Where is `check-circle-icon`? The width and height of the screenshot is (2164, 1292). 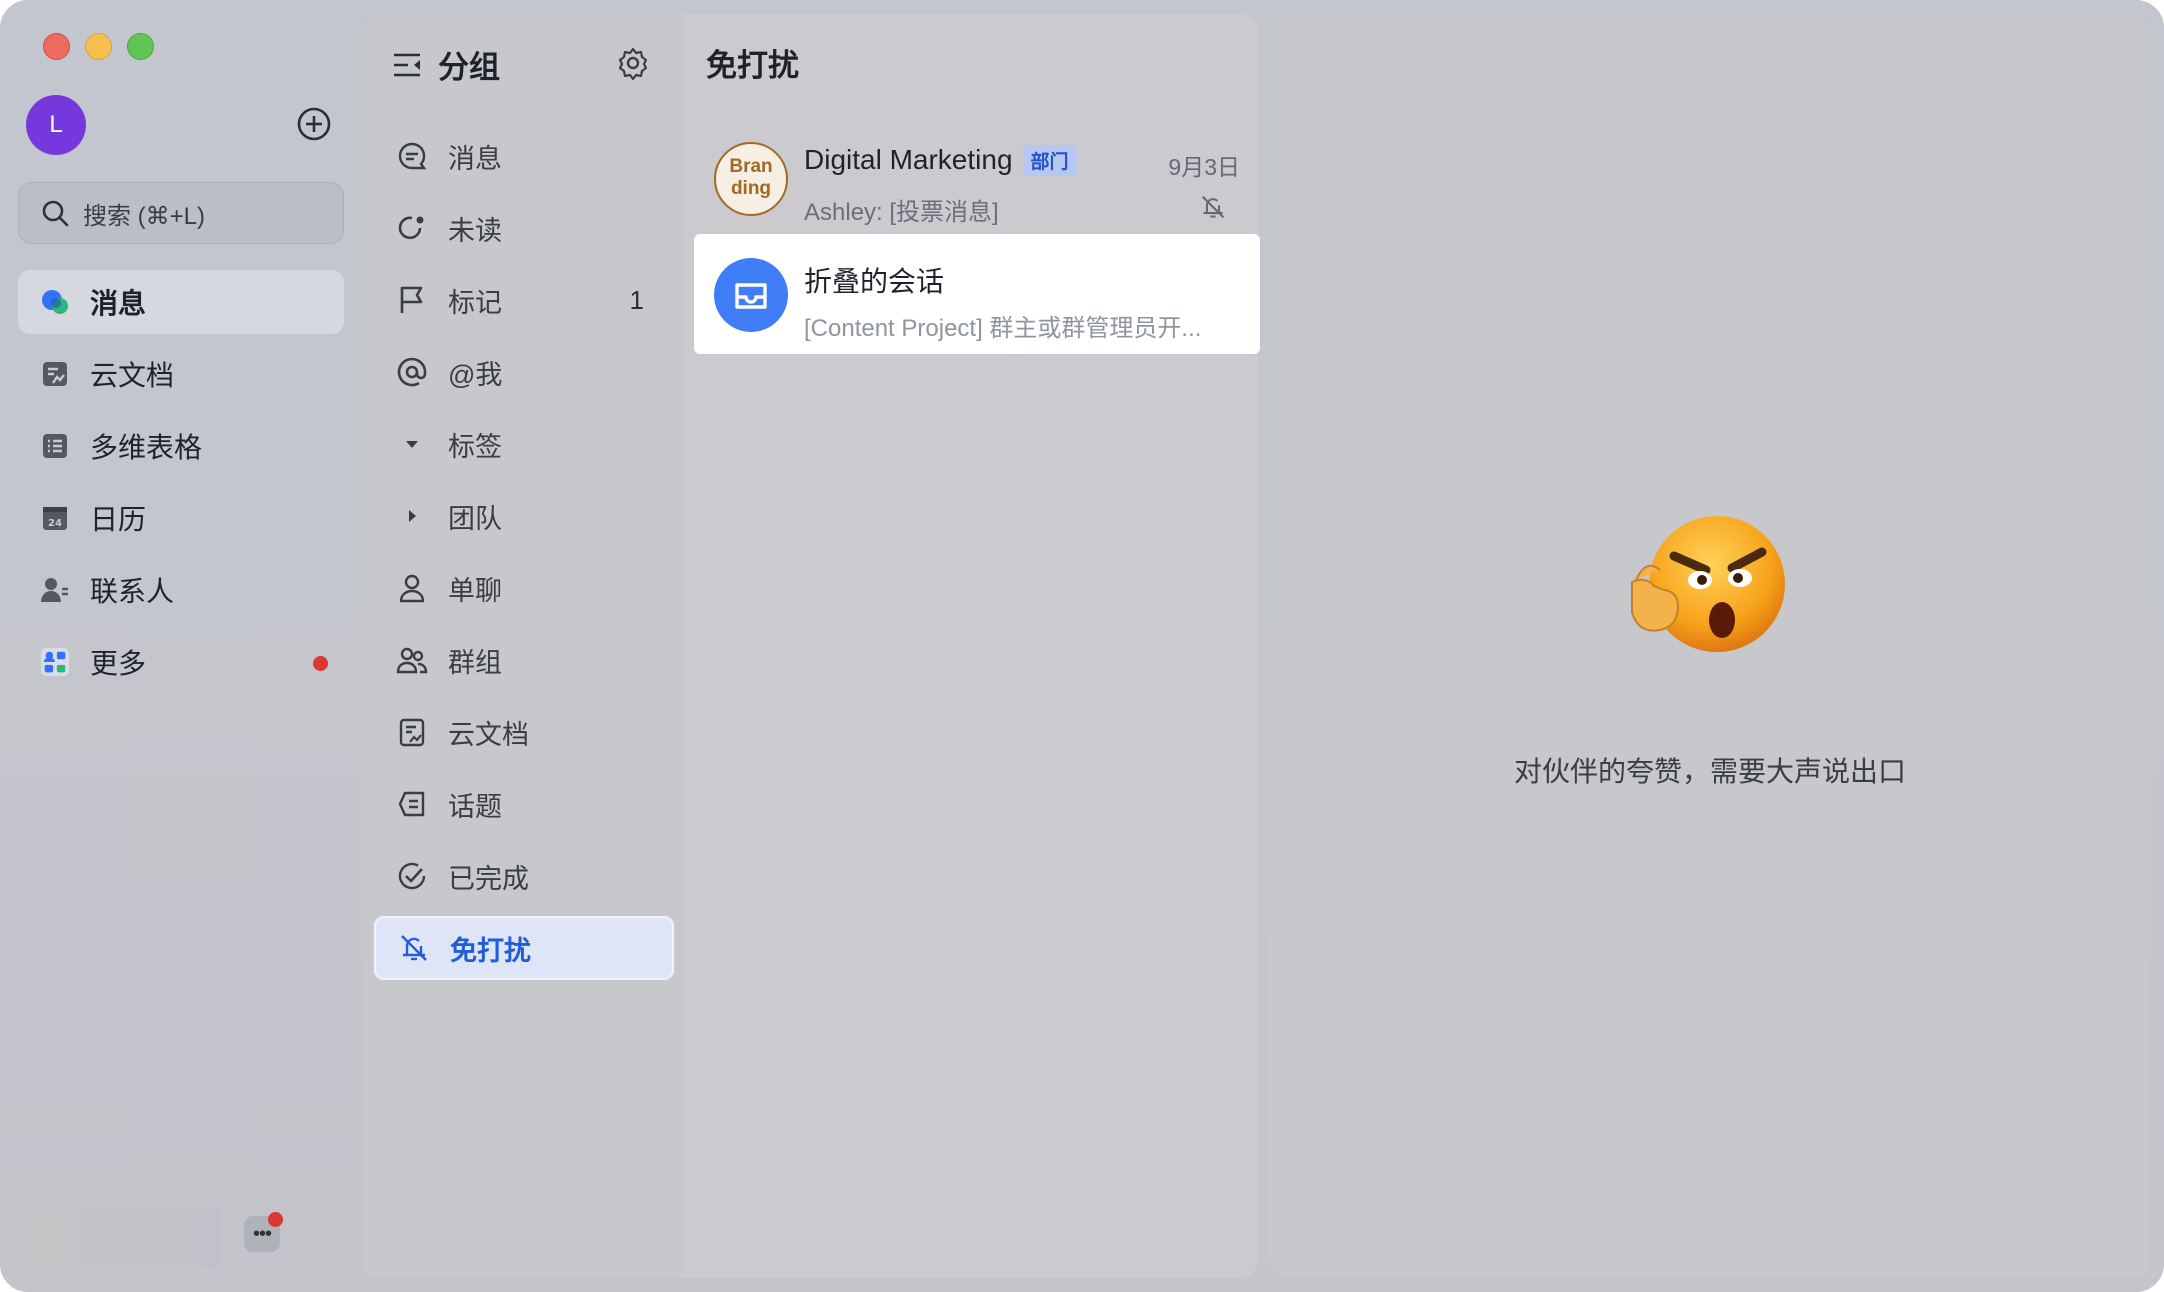 check-circle-icon is located at coordinates (412, 876).